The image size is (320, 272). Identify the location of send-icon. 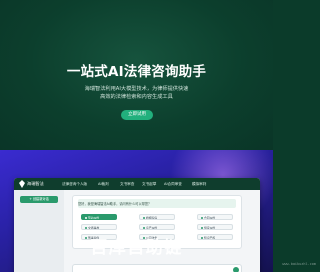
(236, 269).